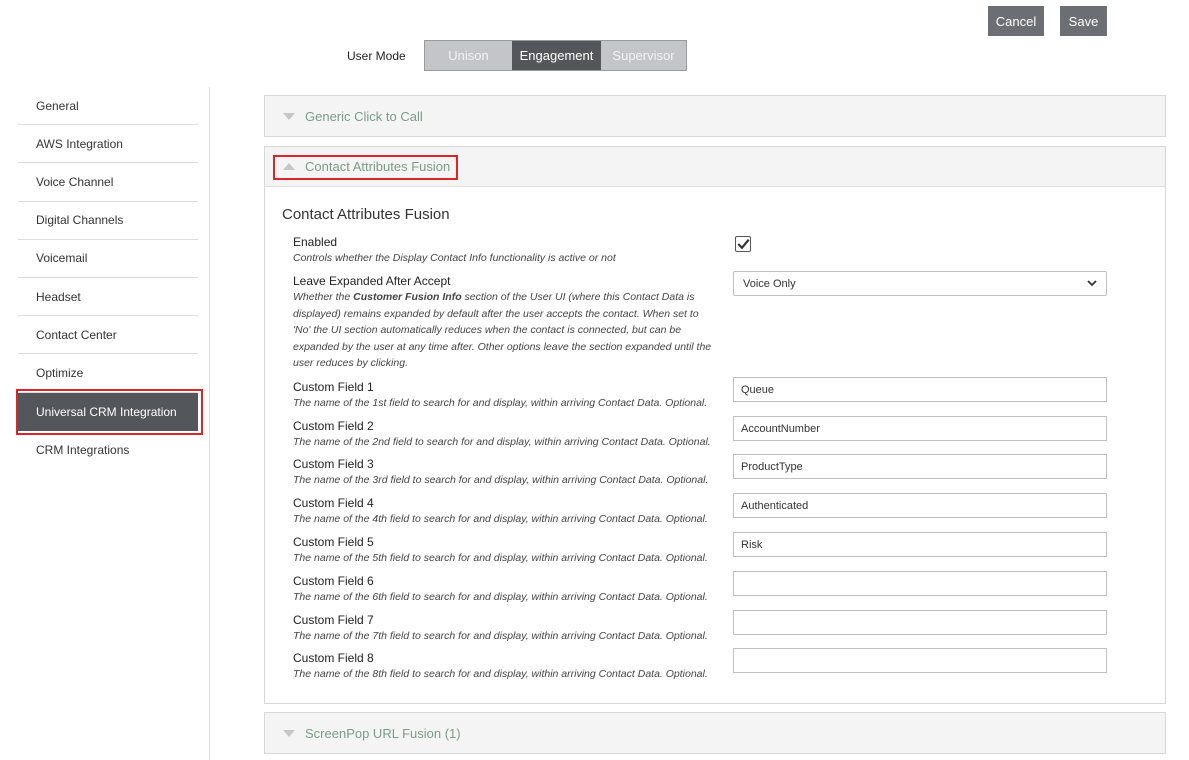  Describe the element at coordinates (108, 373) in the screenshot. I see `sidebar-item-optimize: Optimize` at that location.